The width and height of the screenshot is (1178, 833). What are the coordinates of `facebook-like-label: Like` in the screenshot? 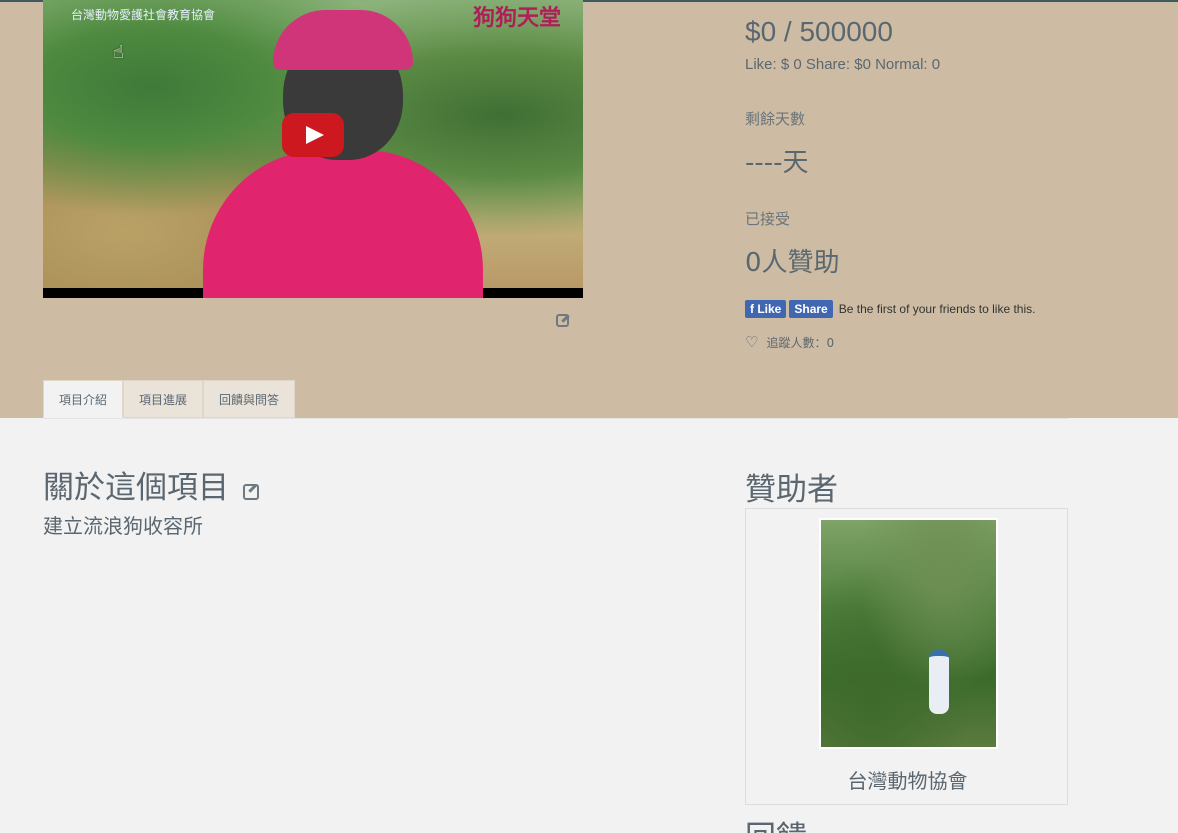 It's located at (769, 309).